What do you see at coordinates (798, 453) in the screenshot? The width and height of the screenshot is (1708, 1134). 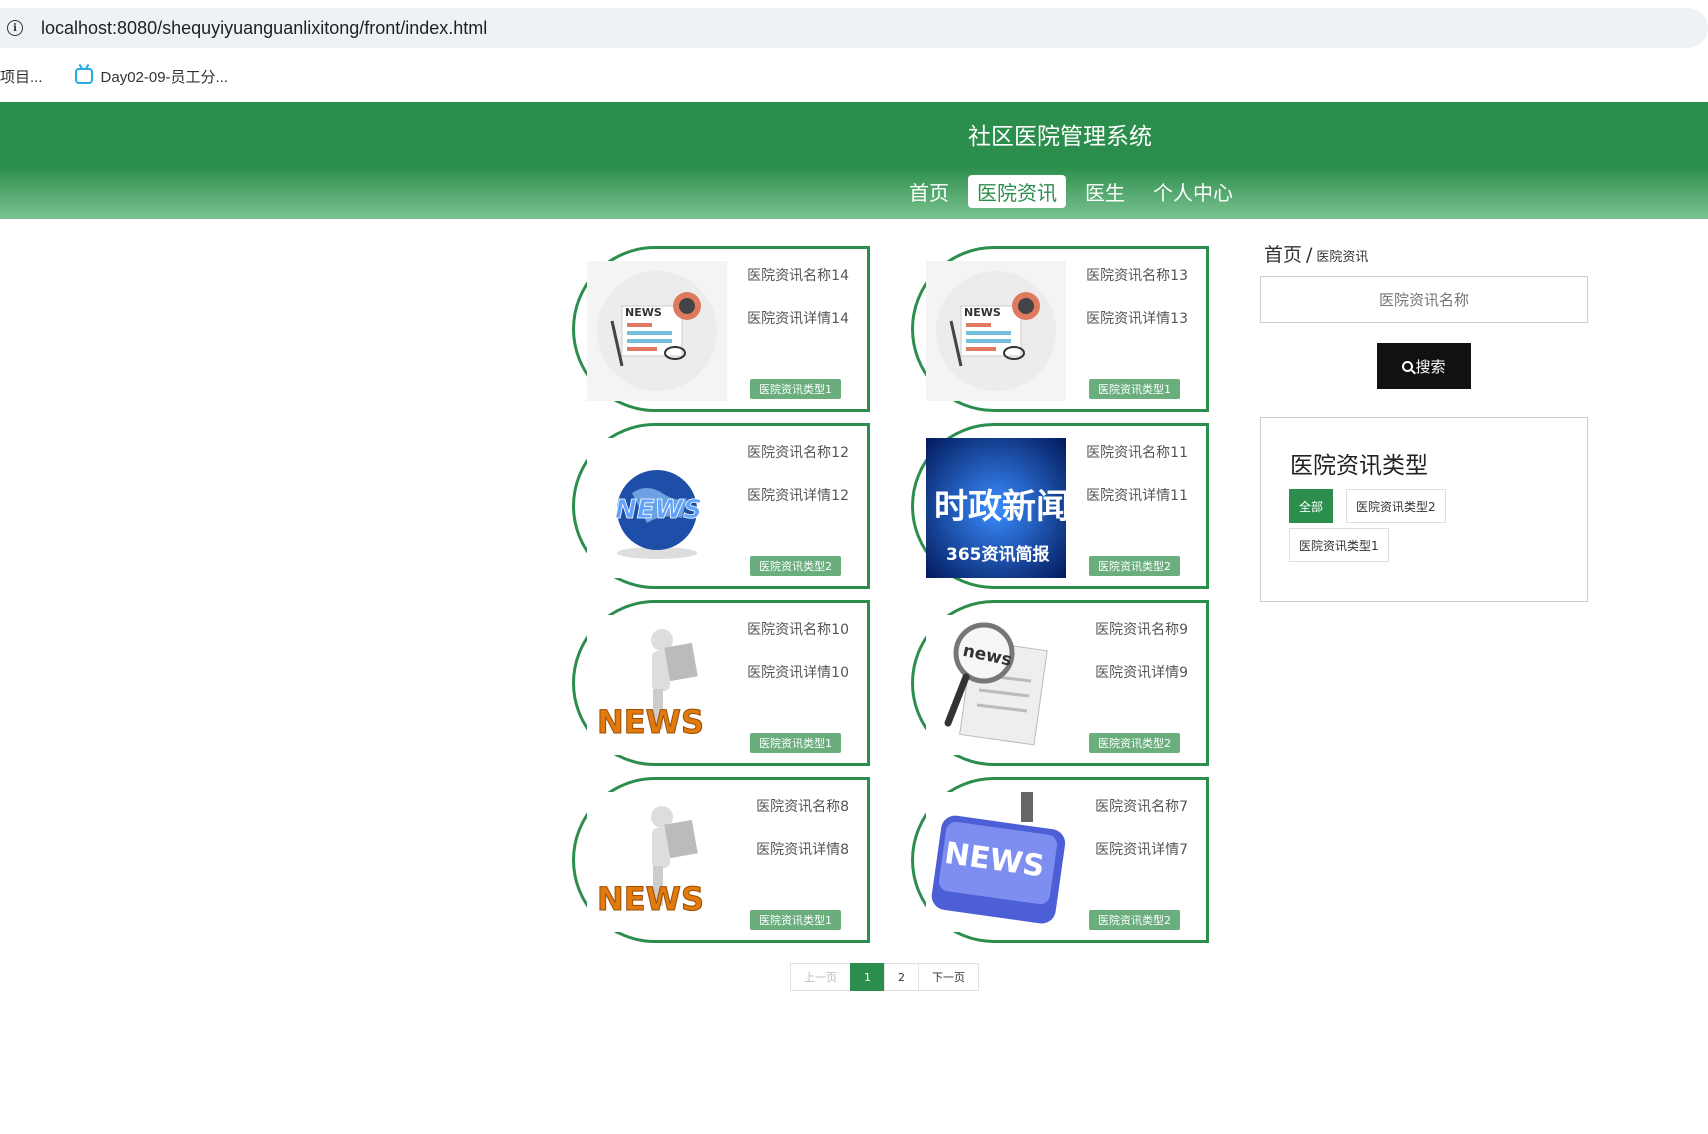 I see `news-name: 医院资讯名称12` at bounding box center [798, 453].